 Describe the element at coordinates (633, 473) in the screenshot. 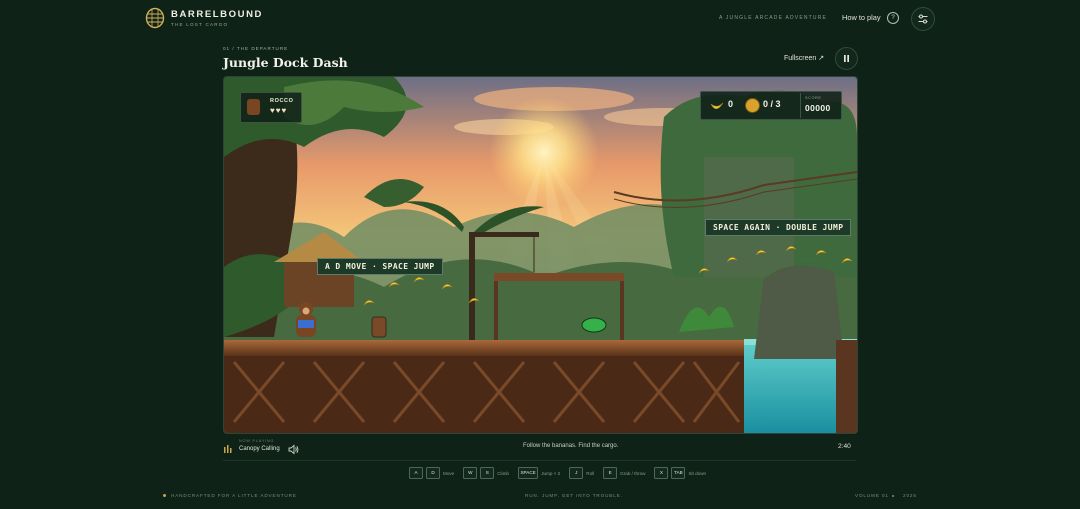

I see `control-grab-label: Grab / throw` at that location.